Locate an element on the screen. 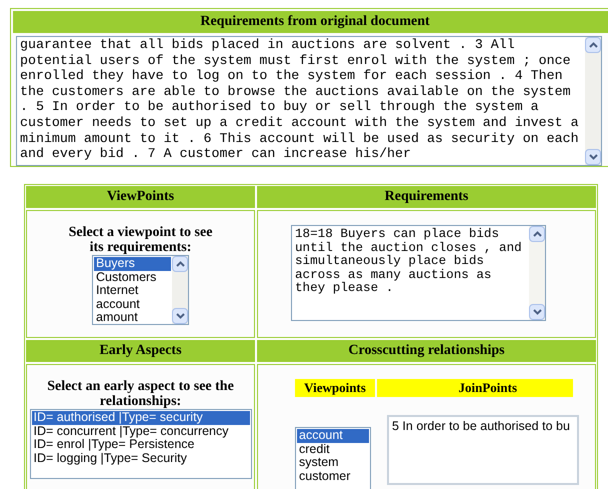 The image size is (608, 489). joinpoints-heading: JoinPoints is located at coordinates (475, 388).